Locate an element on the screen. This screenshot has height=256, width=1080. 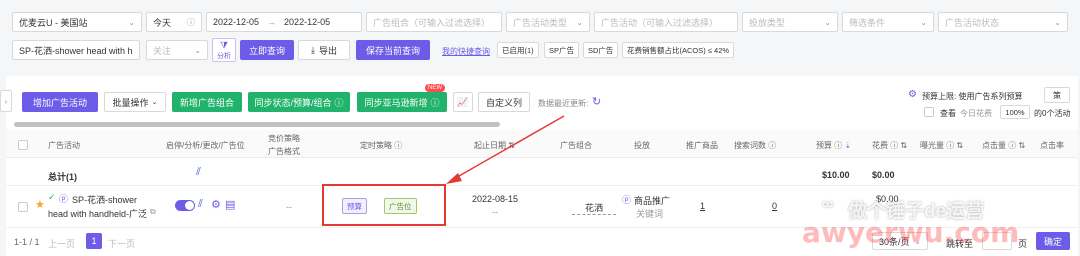
view-checkbox is located at coordinates (929, 112).